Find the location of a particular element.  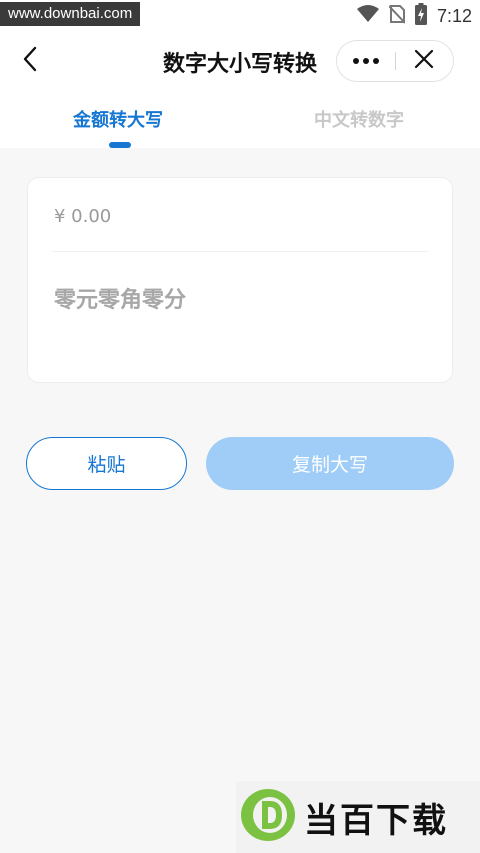

site-watermark-logo: 当百下载 is located at coordinates (358, 817).